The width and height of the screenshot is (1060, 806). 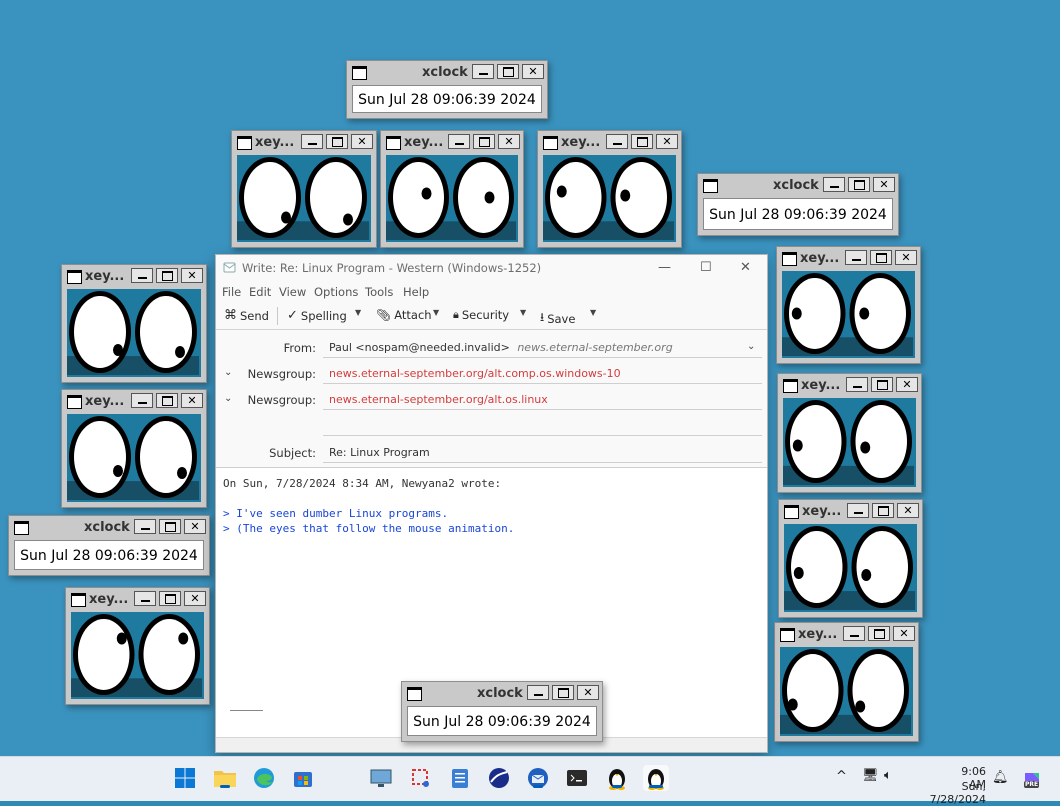 What do you see at coordinates (358, 312) in the screenshot?
I see `spelling-dropdown-icon: ▼` at bounding box center [358, 312].